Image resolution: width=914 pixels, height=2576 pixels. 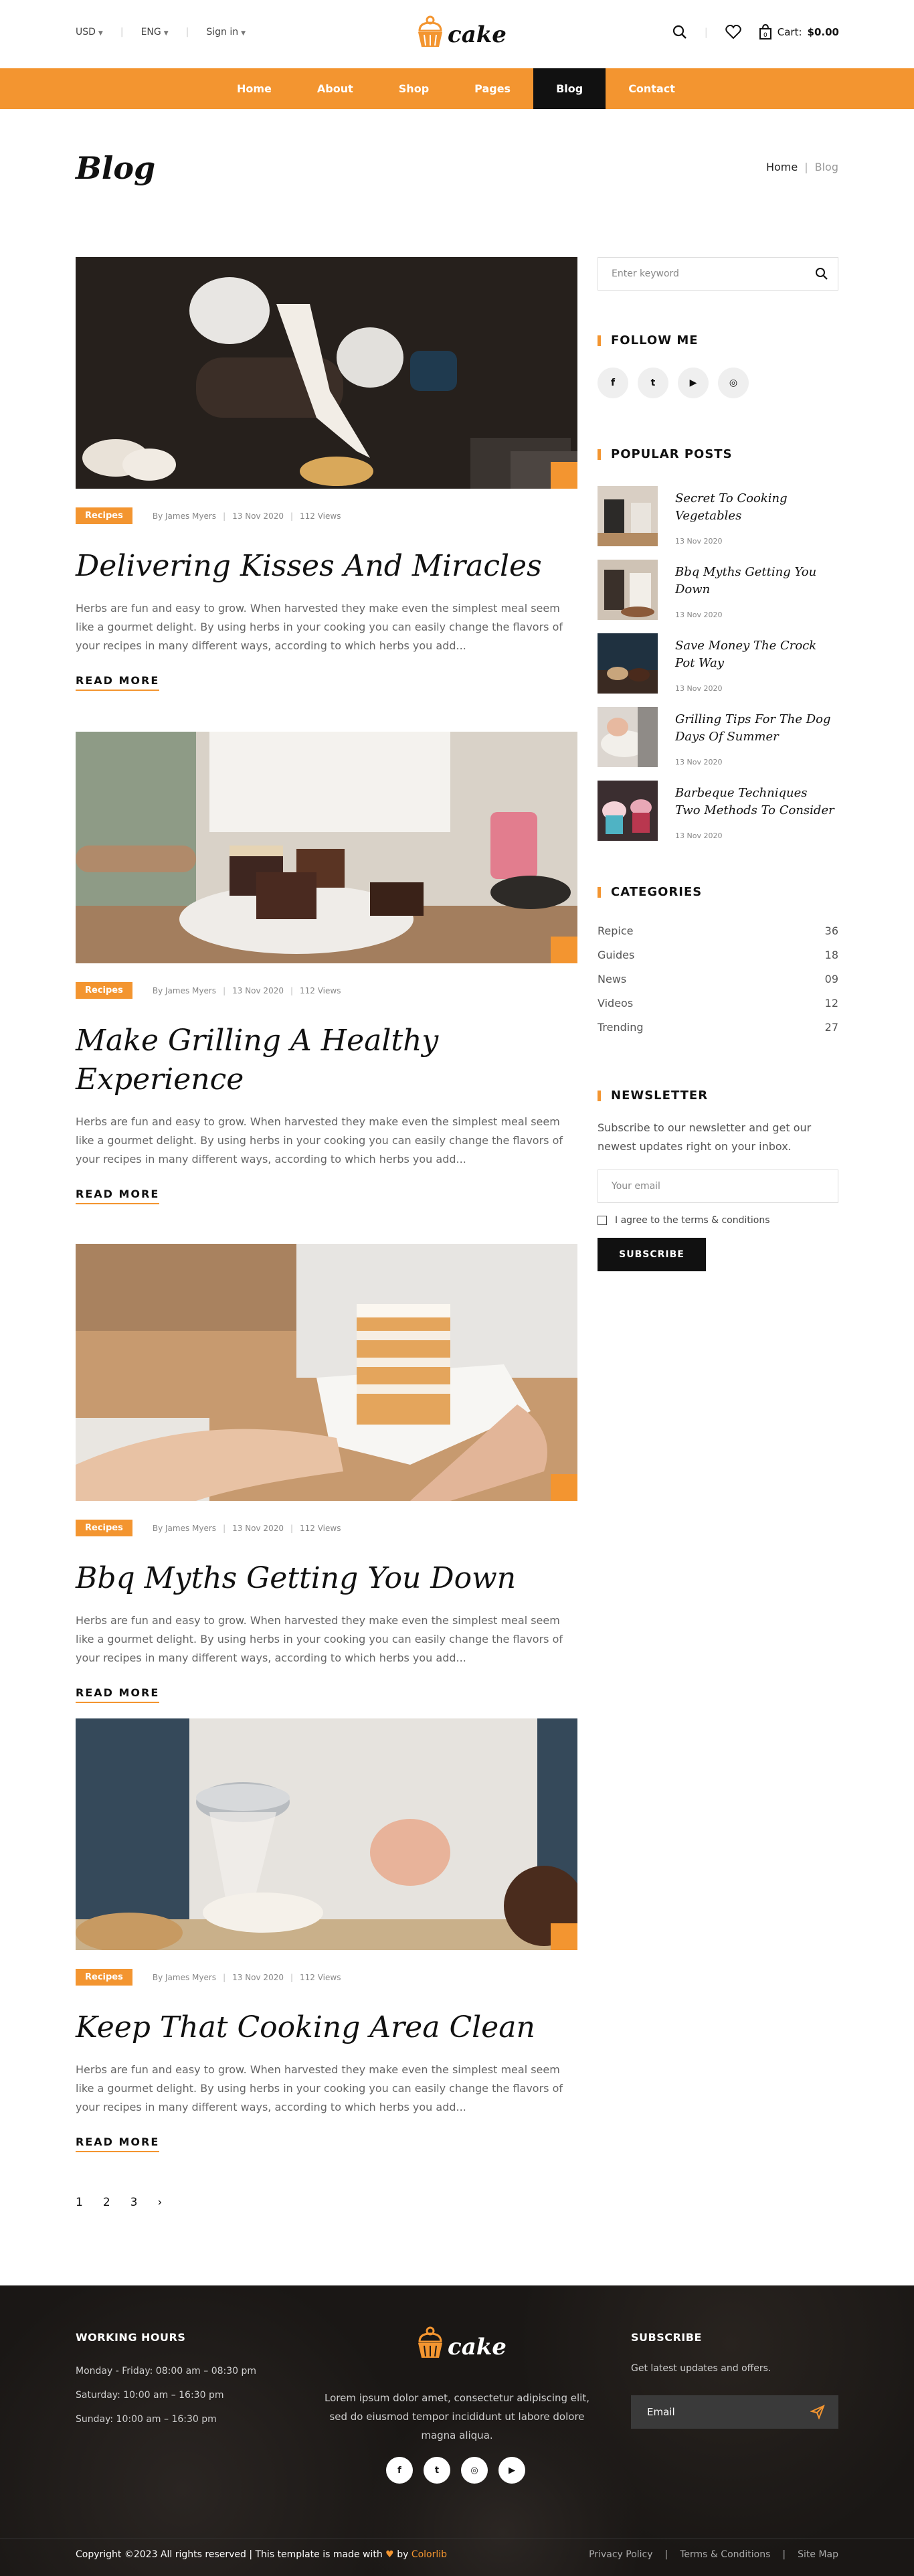 What do you see at coordinates (628, 516) in the screenshot?
I see `popular-post-thumb` at bounding box center [628, 516].